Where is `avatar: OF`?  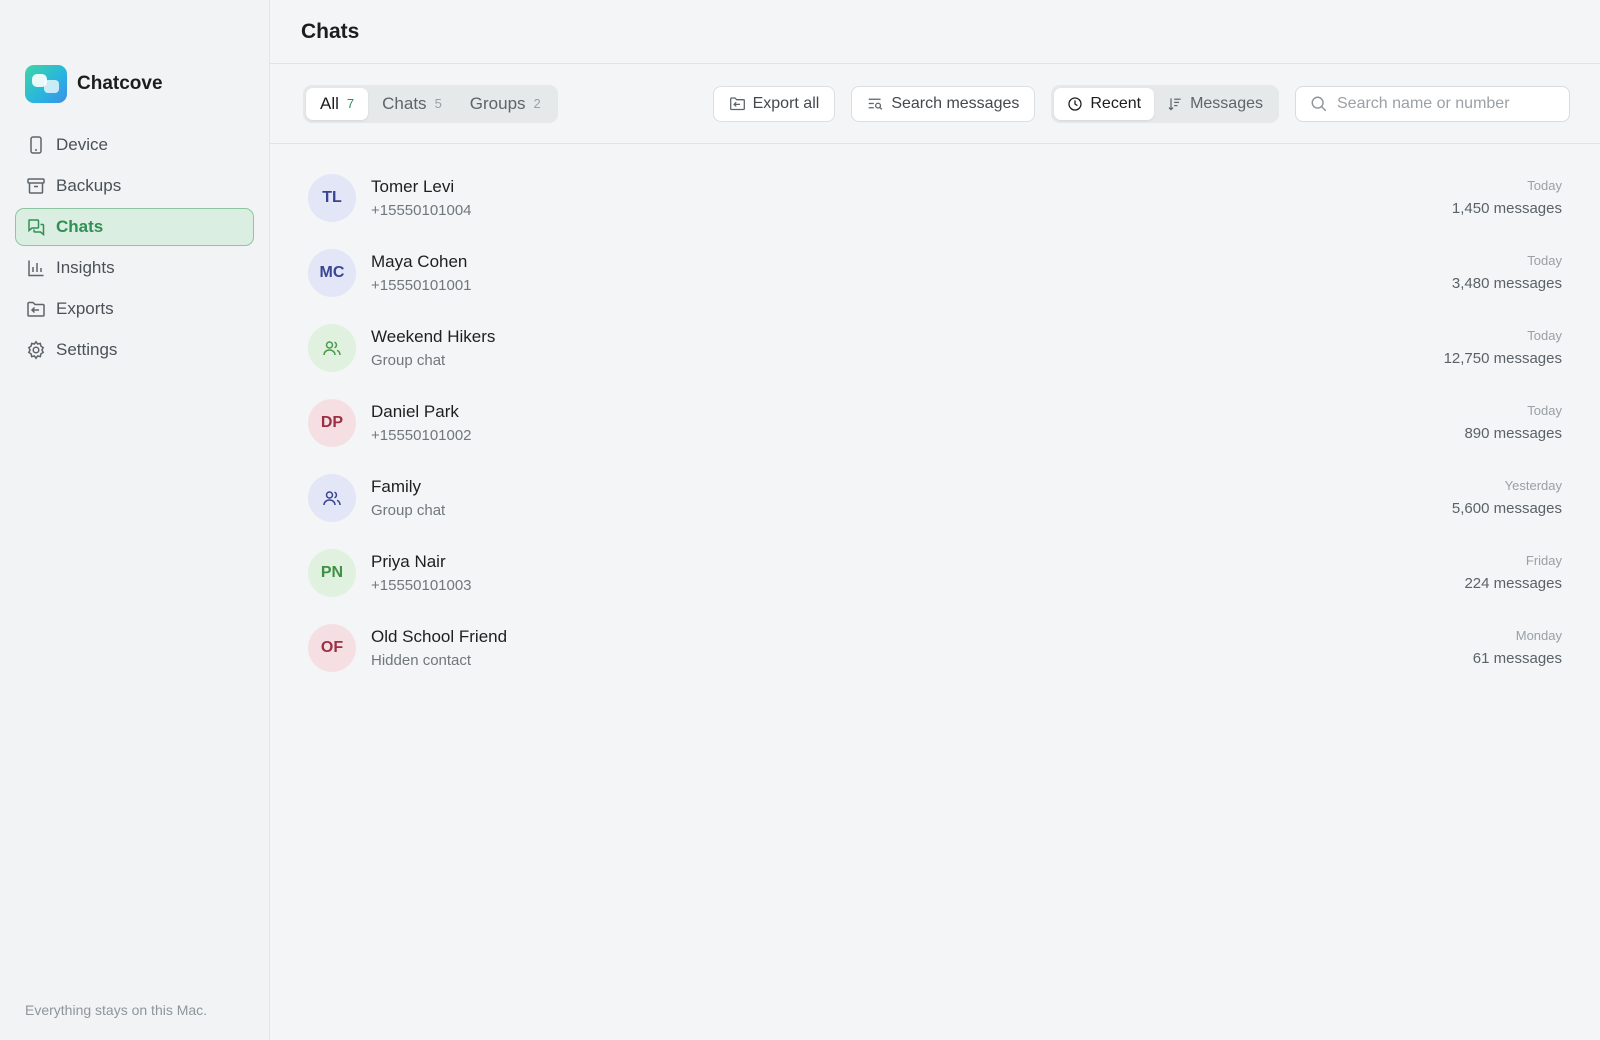
avatar: OF is located at coordinates (332, 647).